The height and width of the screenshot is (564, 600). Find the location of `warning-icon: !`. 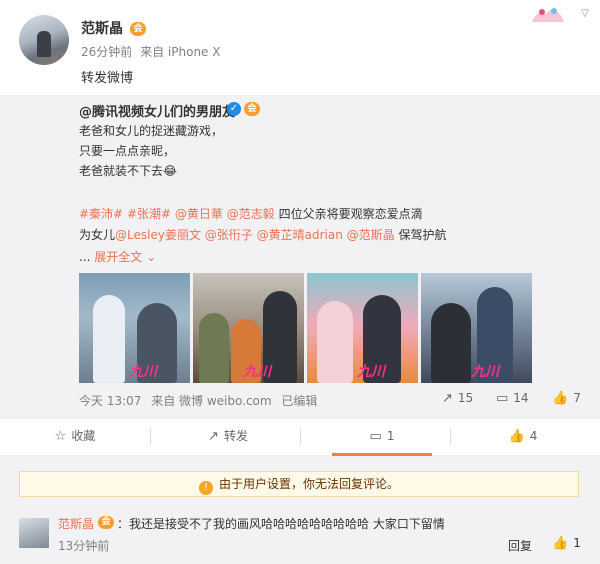

warning-icon: ! is located at coordinates (205, 488).